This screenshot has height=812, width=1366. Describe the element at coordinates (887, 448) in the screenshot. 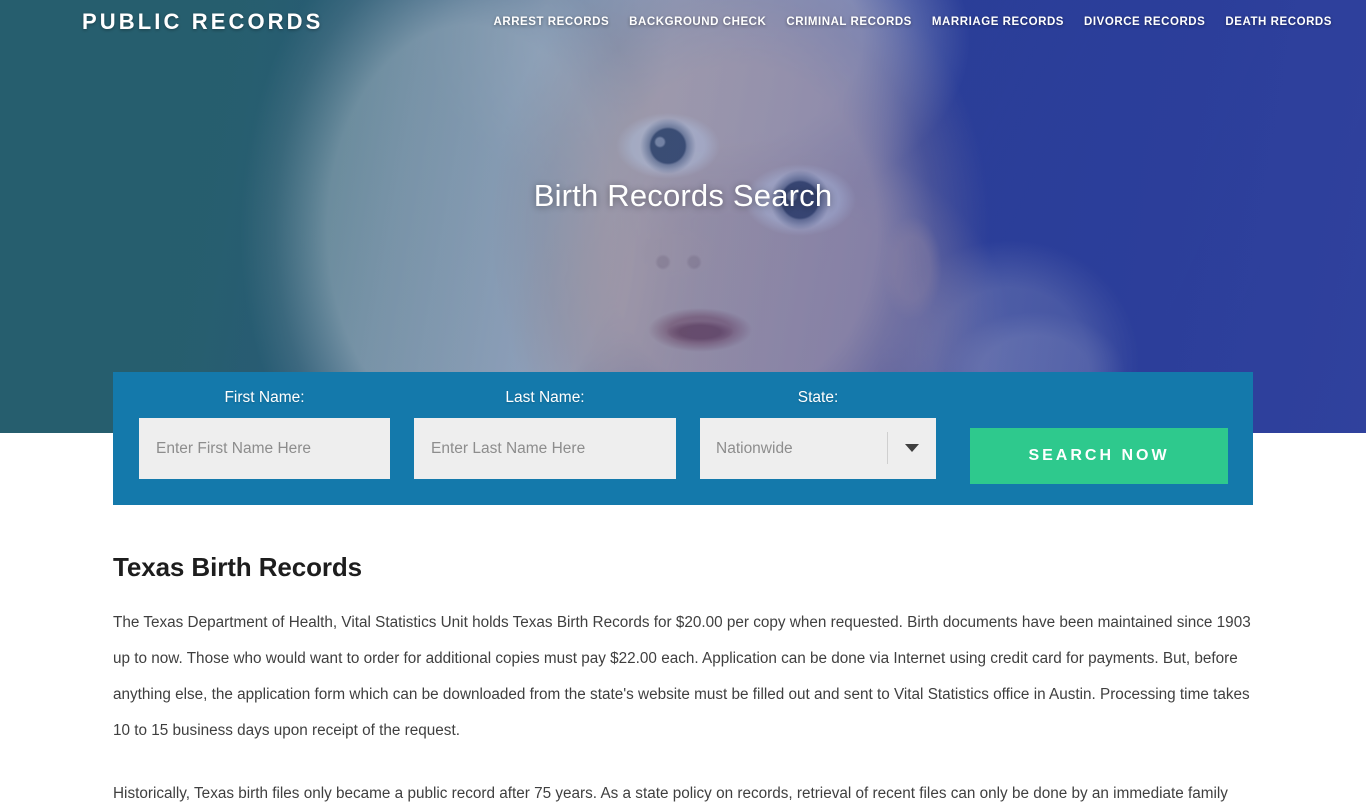

I see `state-select-divider` at that location.